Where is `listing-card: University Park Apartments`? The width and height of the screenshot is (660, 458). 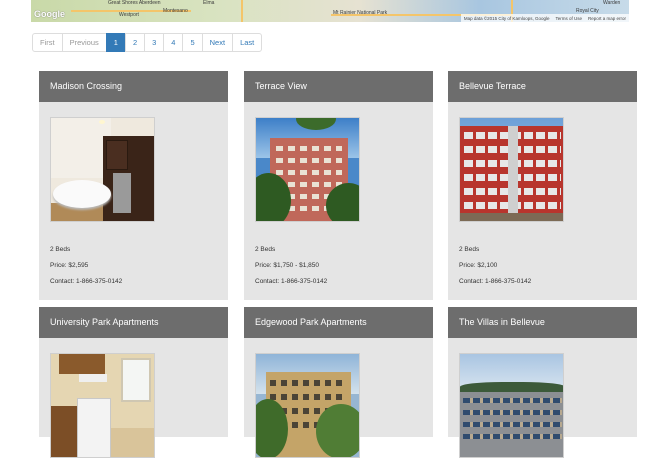 listing-card: University Park Apartments is located at coordinates (133, 382).